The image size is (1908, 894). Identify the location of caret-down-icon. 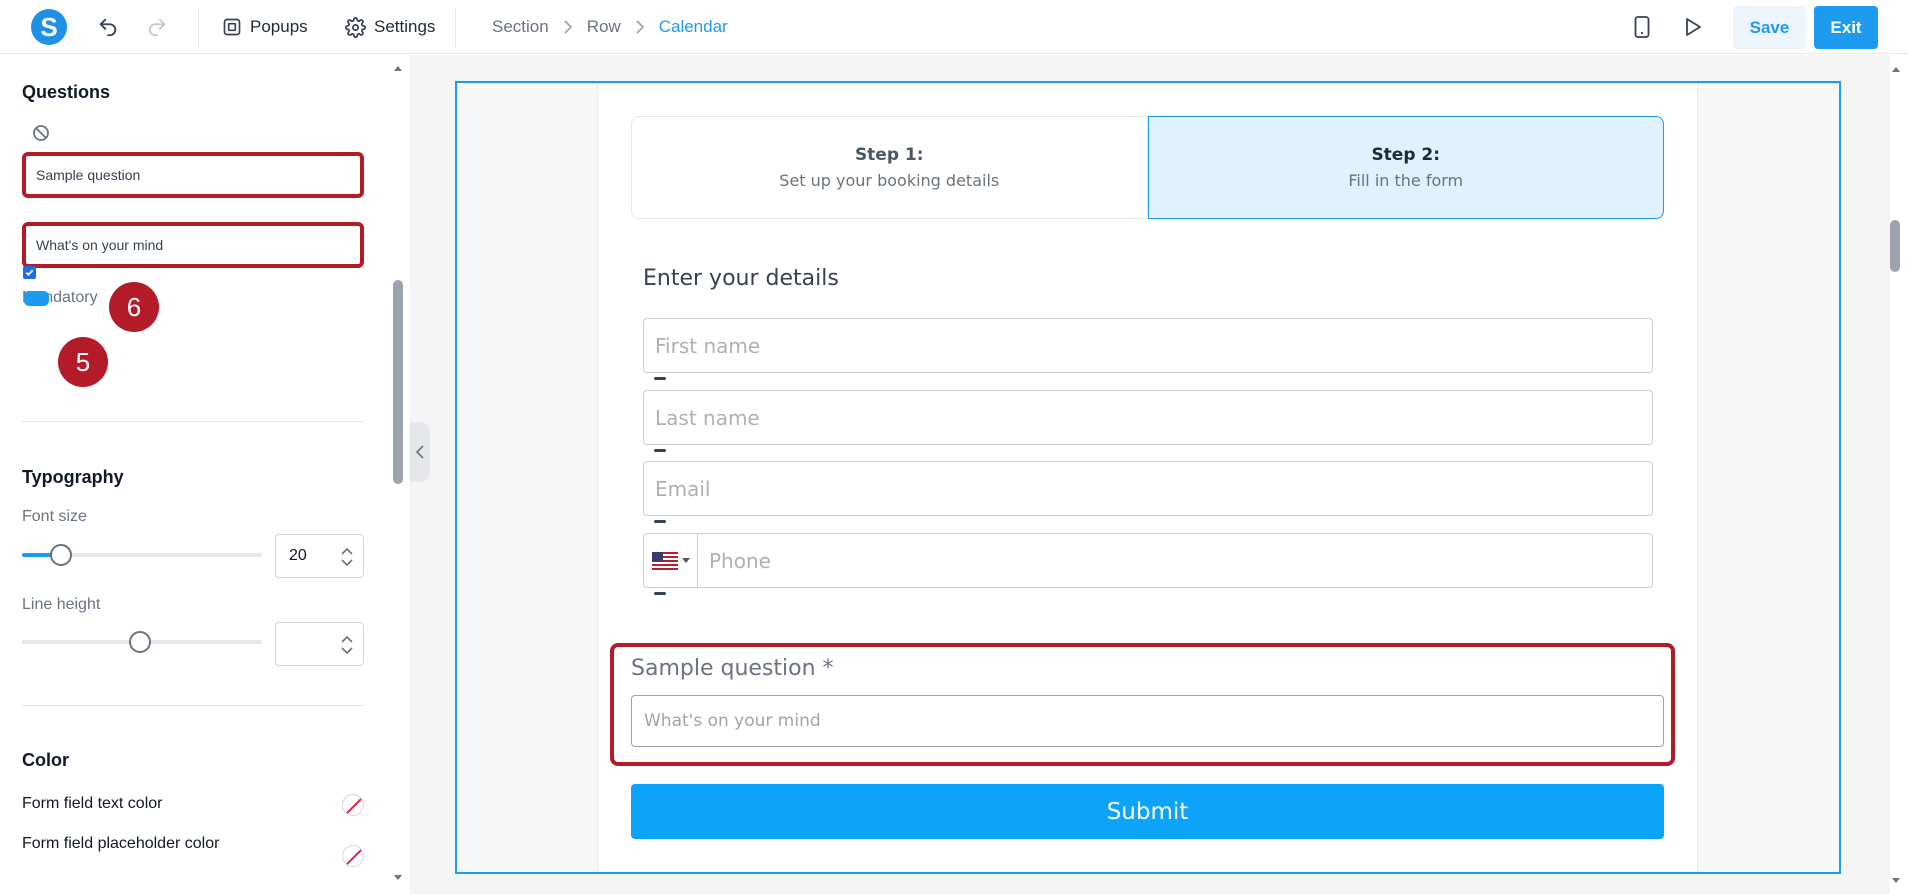
(685, 560).